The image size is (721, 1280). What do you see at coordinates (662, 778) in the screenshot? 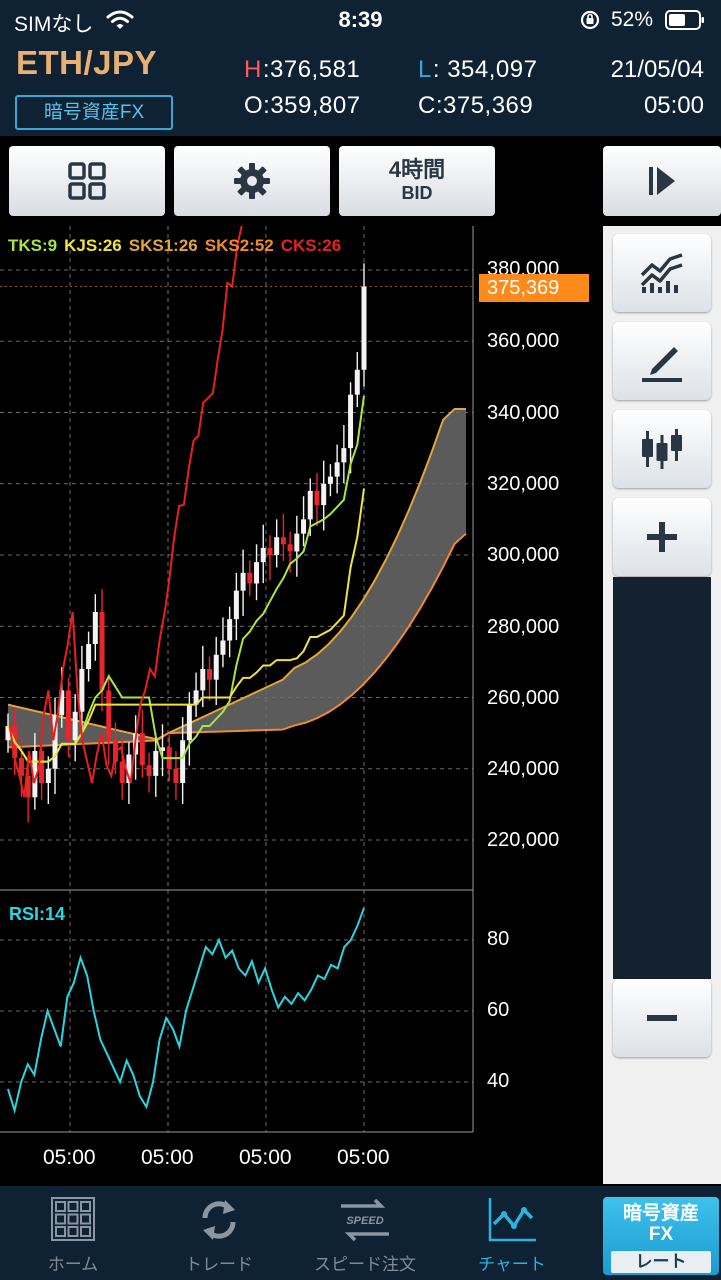
I see `zoom-slider` at bounding box center [662, 778].